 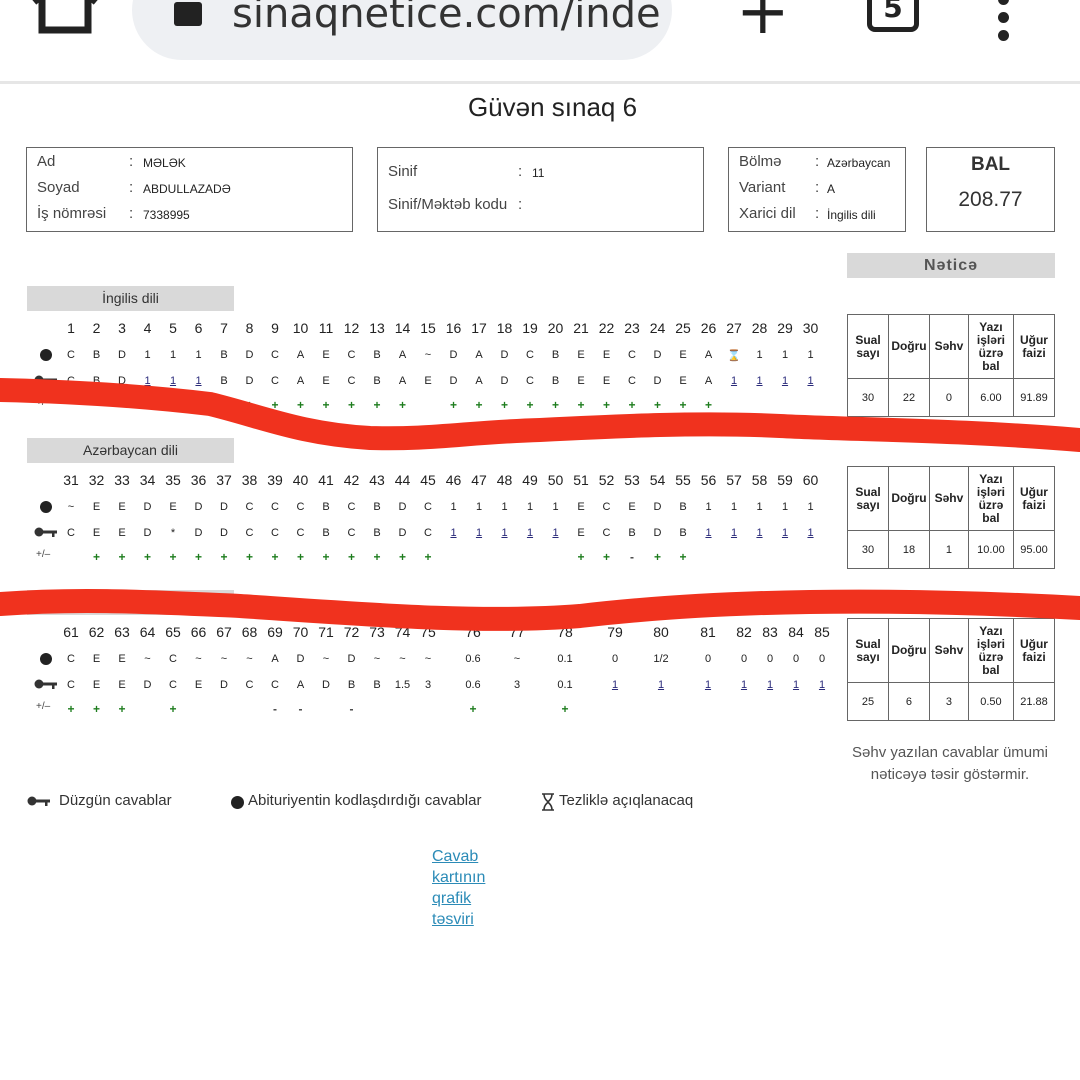 What do you see at coordinates (615, 632) in the screenshot?
I see `question-number: 79` at bounding box center [615, 632].